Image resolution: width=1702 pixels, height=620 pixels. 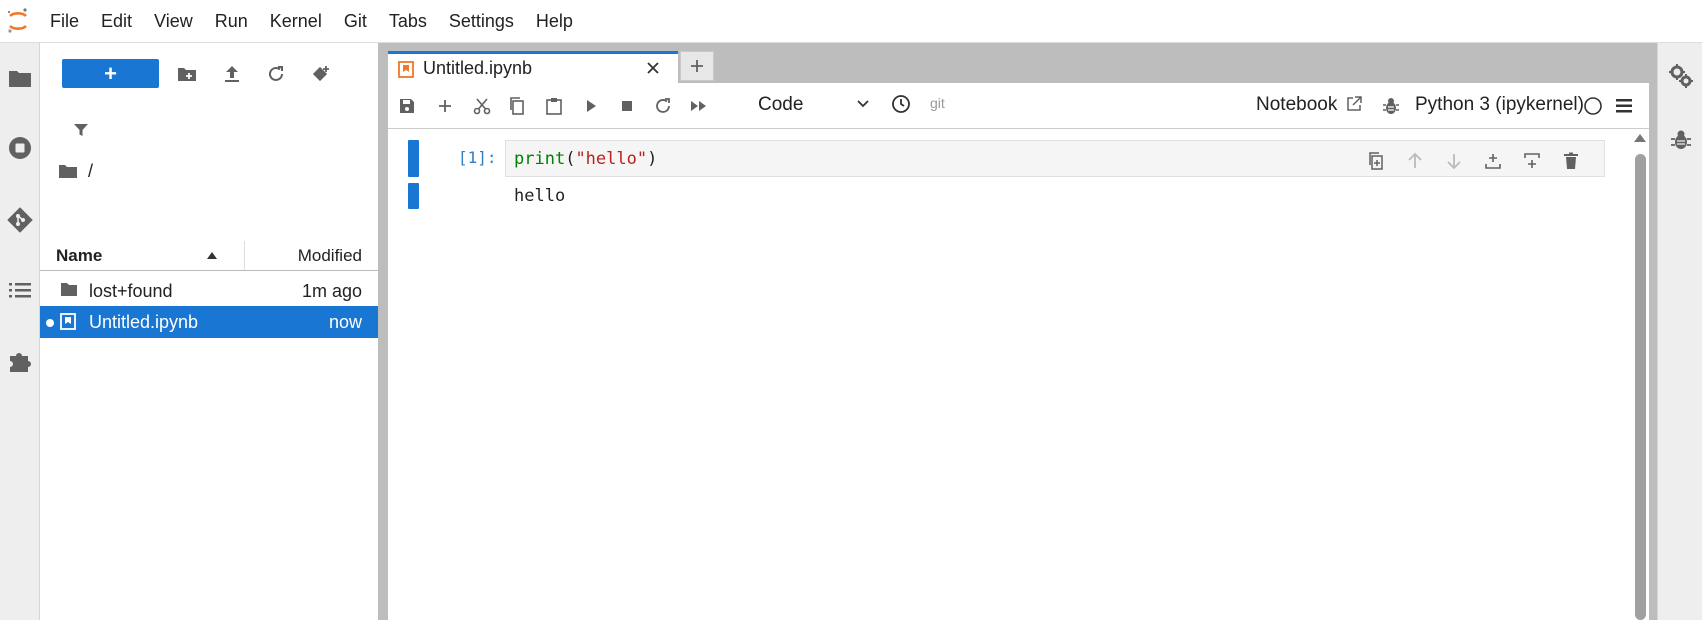 I want to click on tab-label: Untitled.ipynb, so click(x=478, y=68).